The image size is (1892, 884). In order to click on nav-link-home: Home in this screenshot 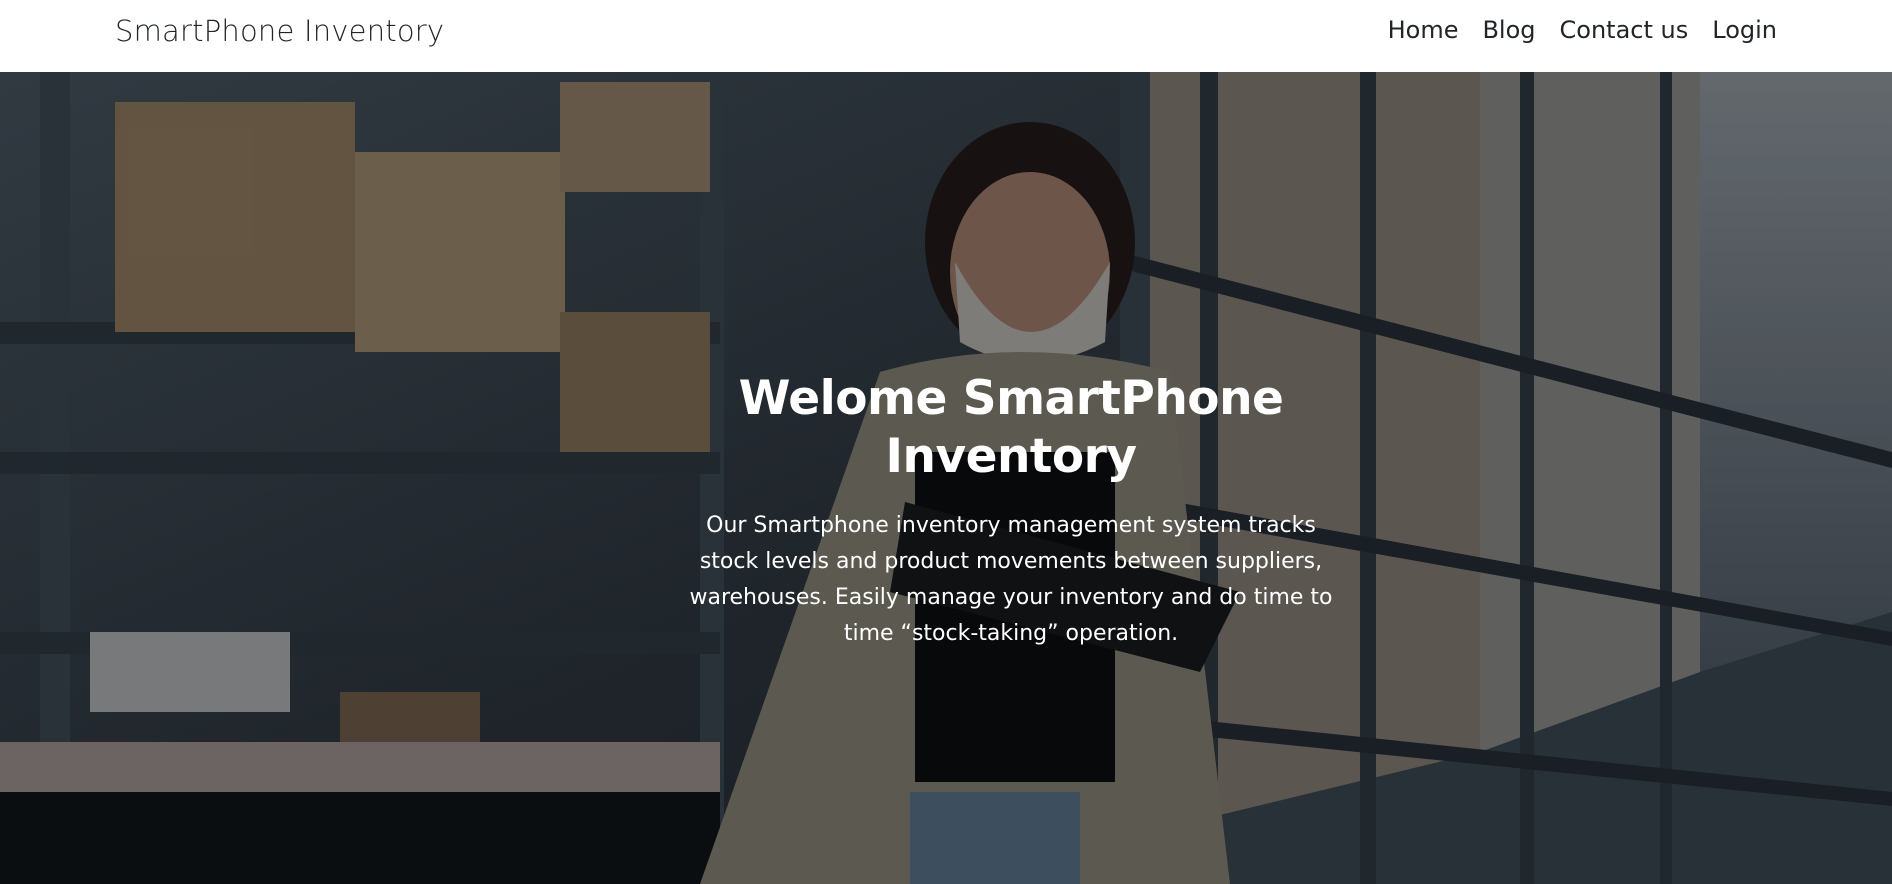, I will do `click(1423, 30)`.